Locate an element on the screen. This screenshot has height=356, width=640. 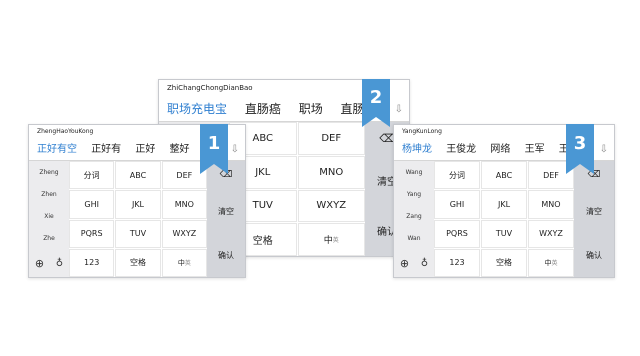
key-grid: ABC DEF JKL MNO TUV WXYZ 空格 中英 is located at coordinates (297, 189).